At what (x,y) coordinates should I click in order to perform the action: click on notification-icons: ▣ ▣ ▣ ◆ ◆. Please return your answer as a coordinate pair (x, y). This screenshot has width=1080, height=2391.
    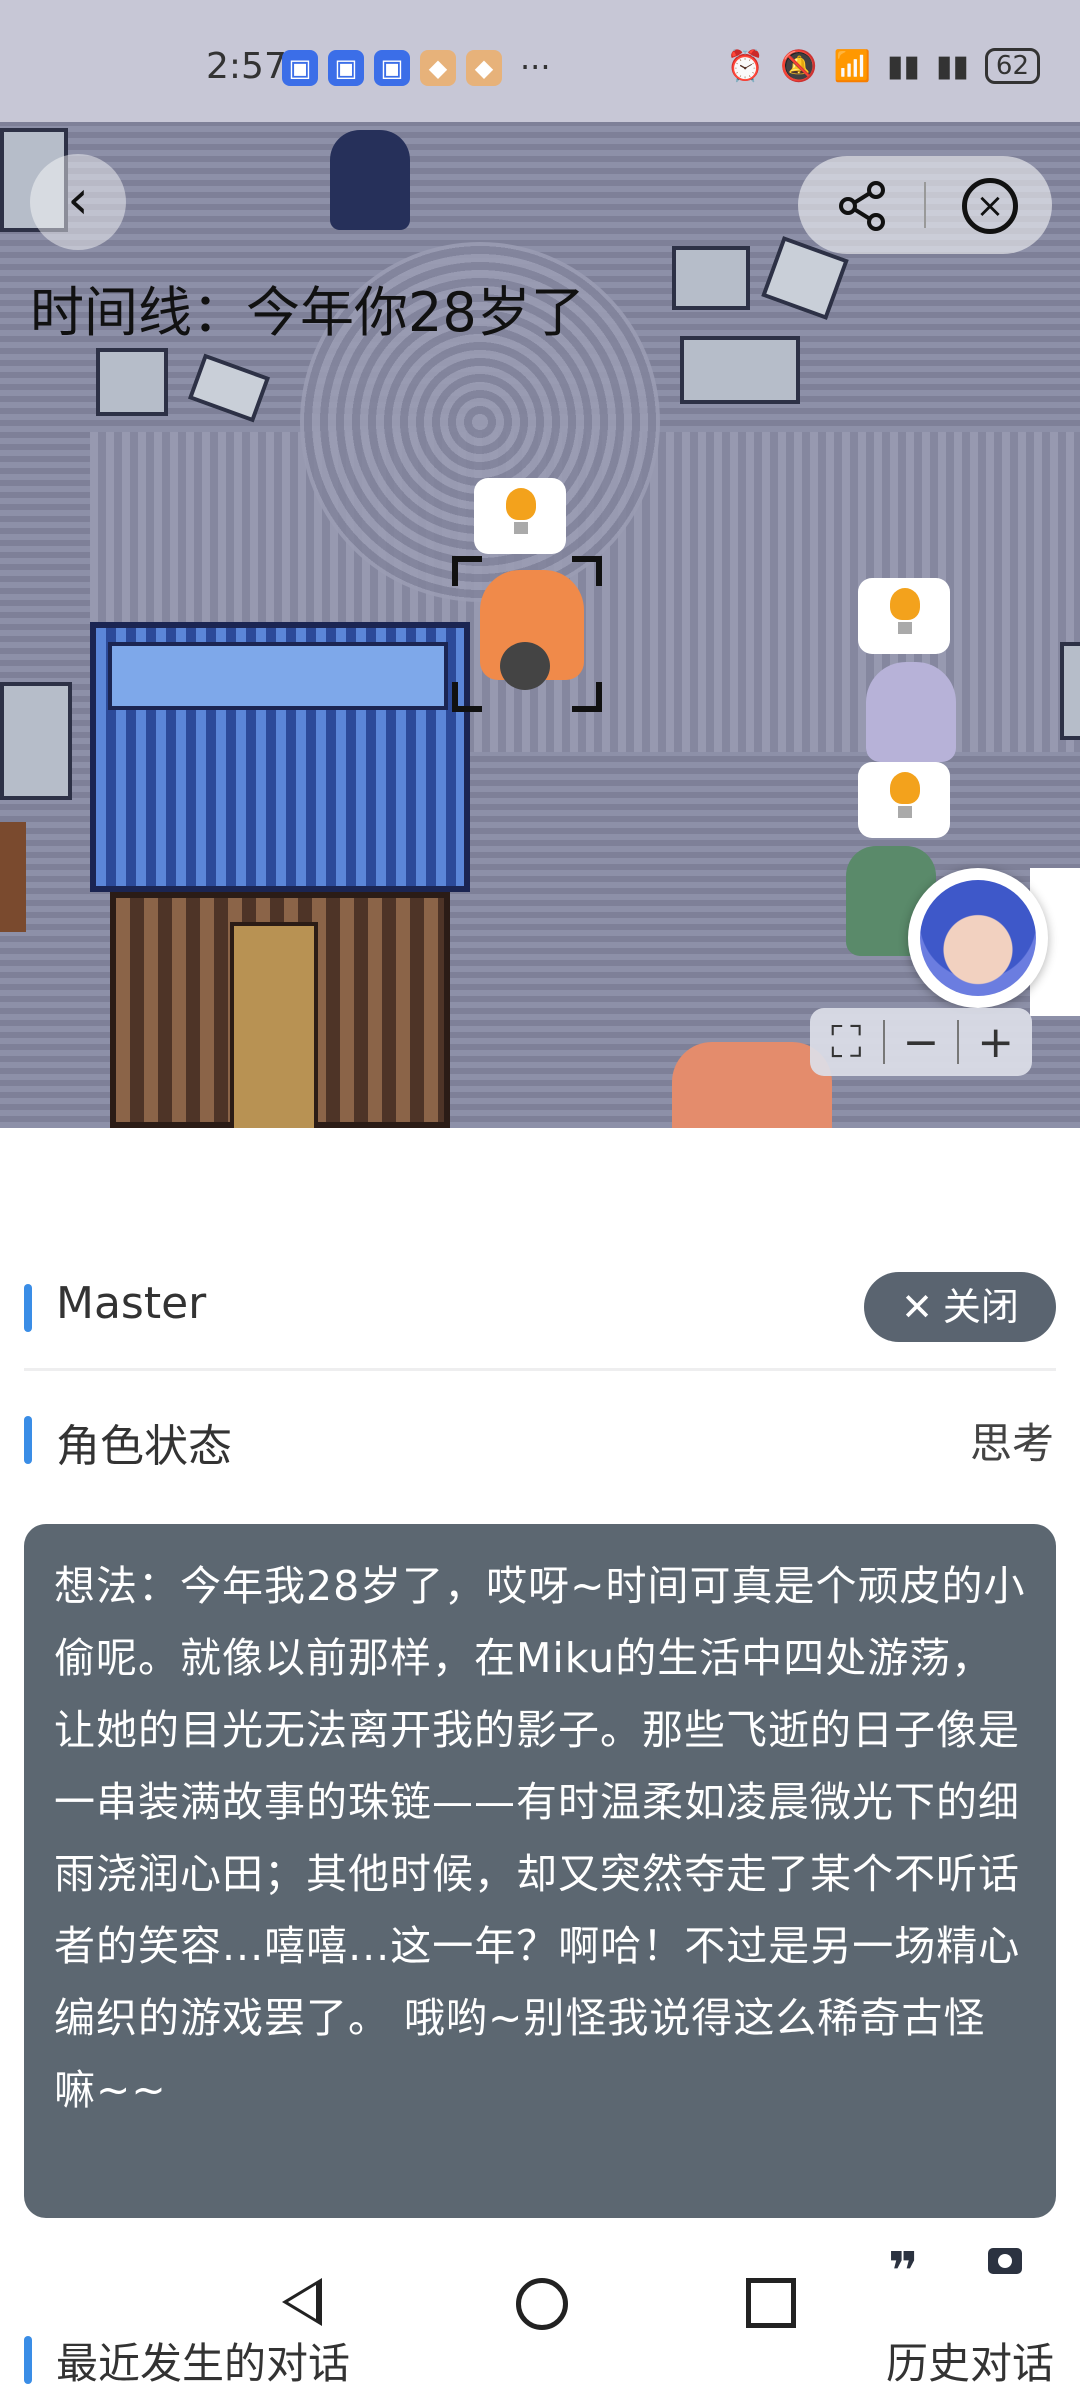
    Looking at the image, I should click on (392, 68).